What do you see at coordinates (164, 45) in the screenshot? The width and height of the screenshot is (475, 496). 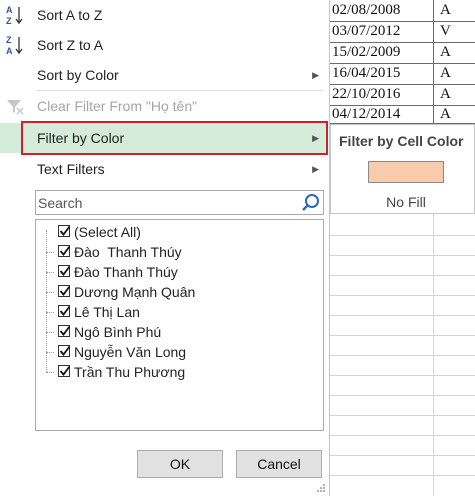 I see `menu-item-sort-z-to-a: Z A Sort Z to A` at bounding box center [164, 45].